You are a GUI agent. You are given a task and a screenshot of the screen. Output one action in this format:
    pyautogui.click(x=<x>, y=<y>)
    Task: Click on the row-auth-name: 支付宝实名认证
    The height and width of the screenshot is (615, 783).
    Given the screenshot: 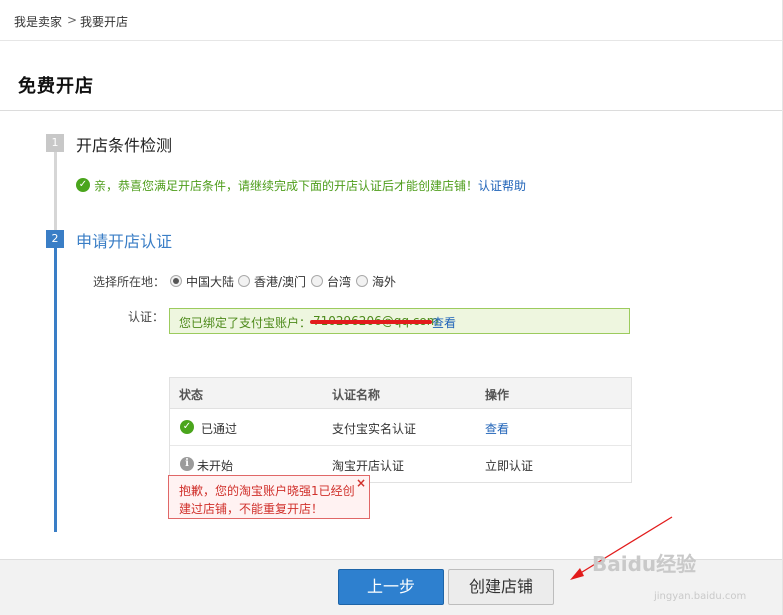 What is the action you would take?
    pyautogui.click(x=374, y=429)
    